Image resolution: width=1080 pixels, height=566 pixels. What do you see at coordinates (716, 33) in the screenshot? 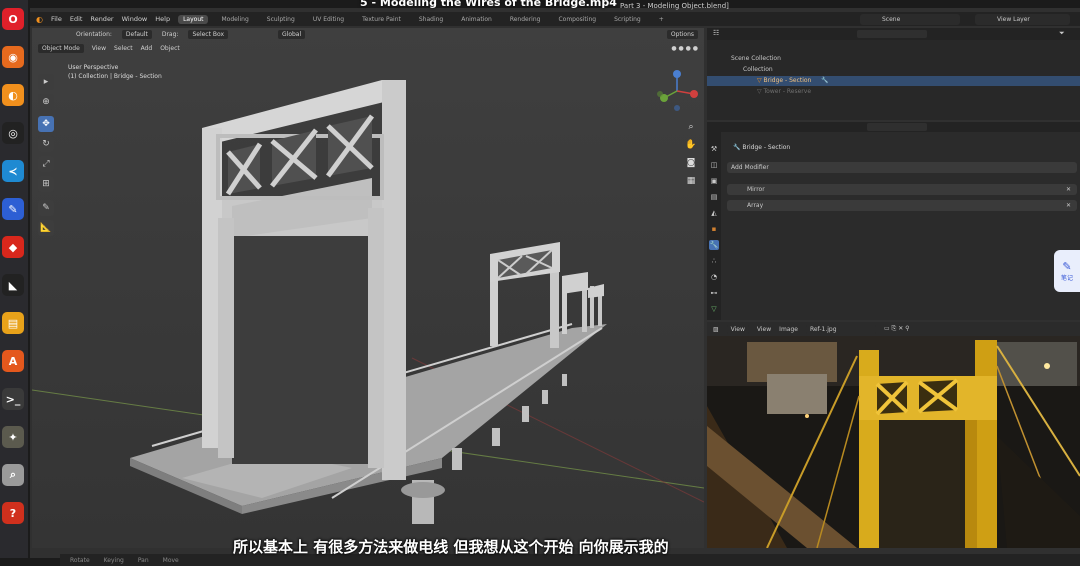
I see `outliner-type-icon: ☷` at bounding box center [716, 33].